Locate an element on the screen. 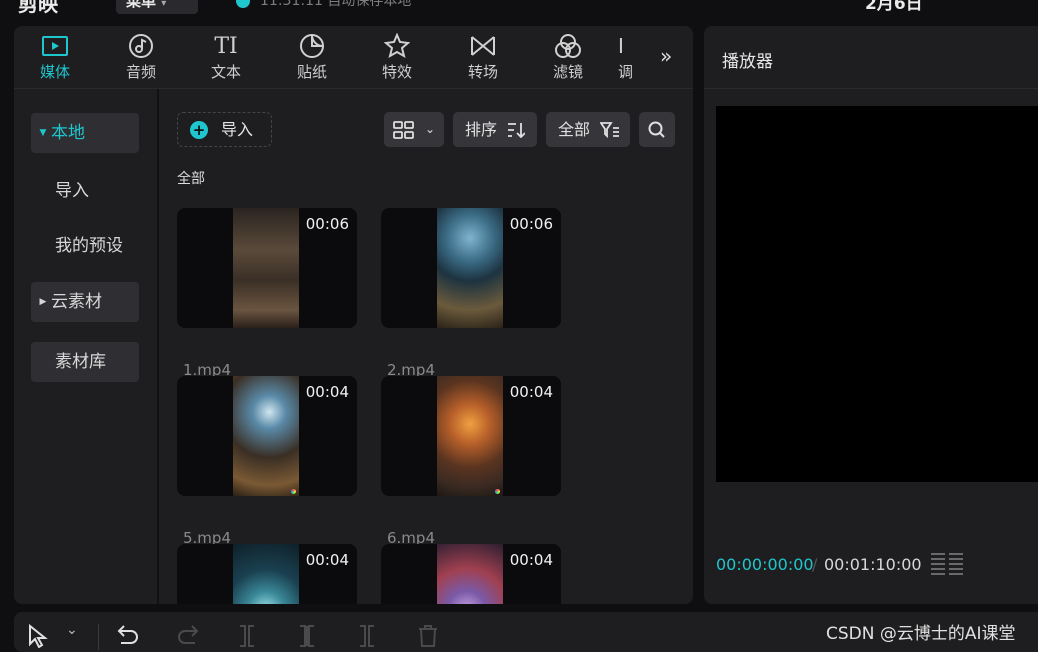 The height and width of the screenshot is (652, 1038). caret-down-icon: ▼ is located at coordinates (43, 133).